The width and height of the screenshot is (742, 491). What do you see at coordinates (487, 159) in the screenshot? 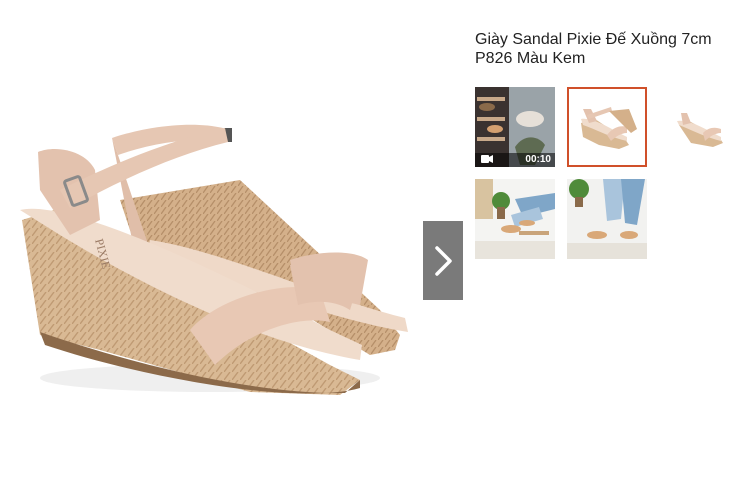
I see `video-camera-icon` at bounding box center [487, 159].